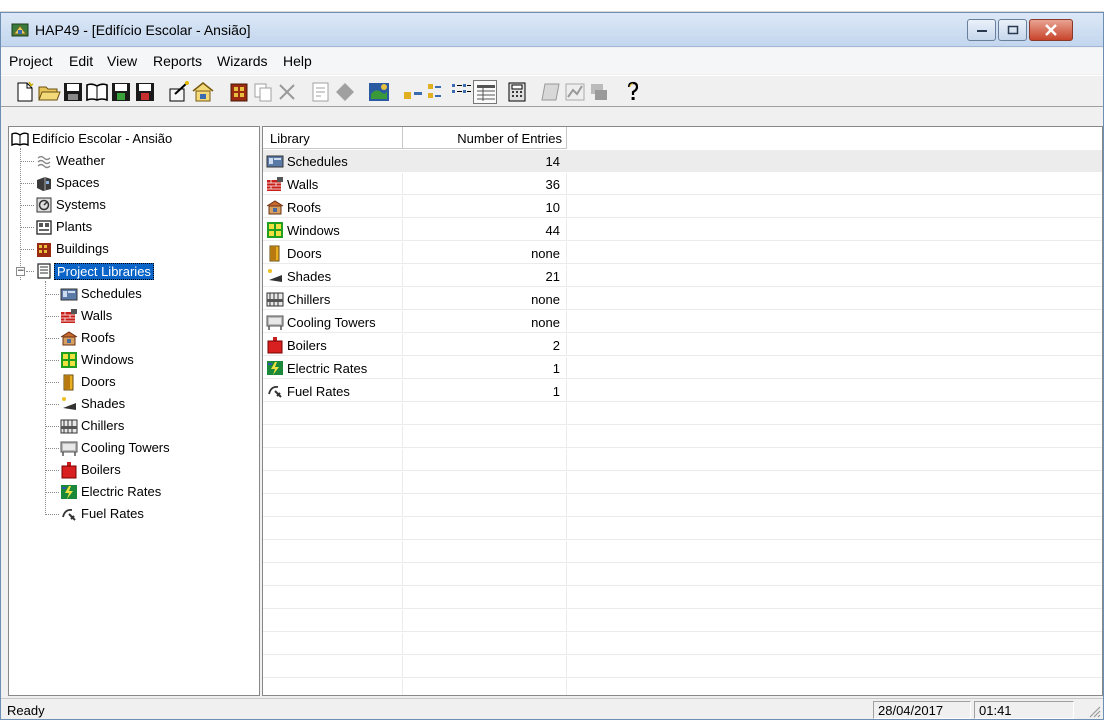 The width and height of the screenshot is (1104, 720). Describe the element at coordinates (101, 469) in the screenshot. I see `tree-item-label: Boilers` at that location.